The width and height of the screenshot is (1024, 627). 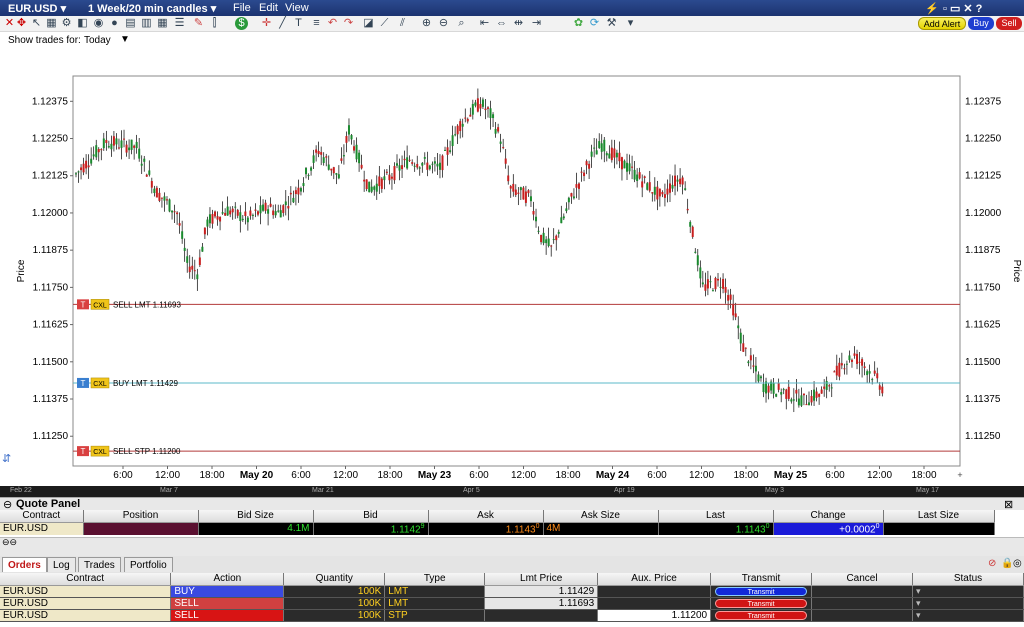 What do you see at coordinates (125, 39) in the screenshot?
I see `chevron-down-icon: ▼` at bounding box center [125, 39].